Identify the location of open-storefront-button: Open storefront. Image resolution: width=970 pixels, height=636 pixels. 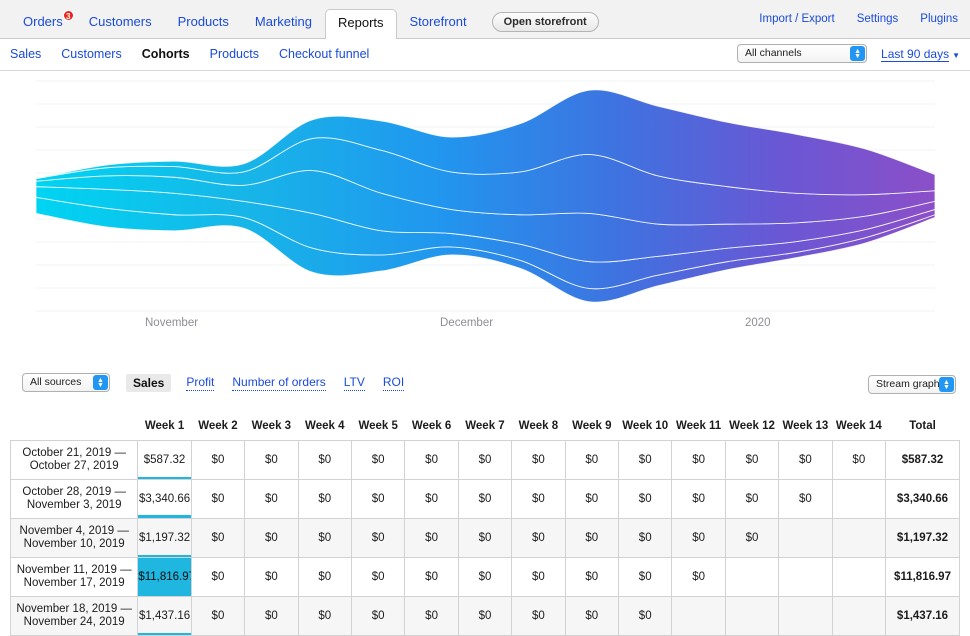
(545, 22).